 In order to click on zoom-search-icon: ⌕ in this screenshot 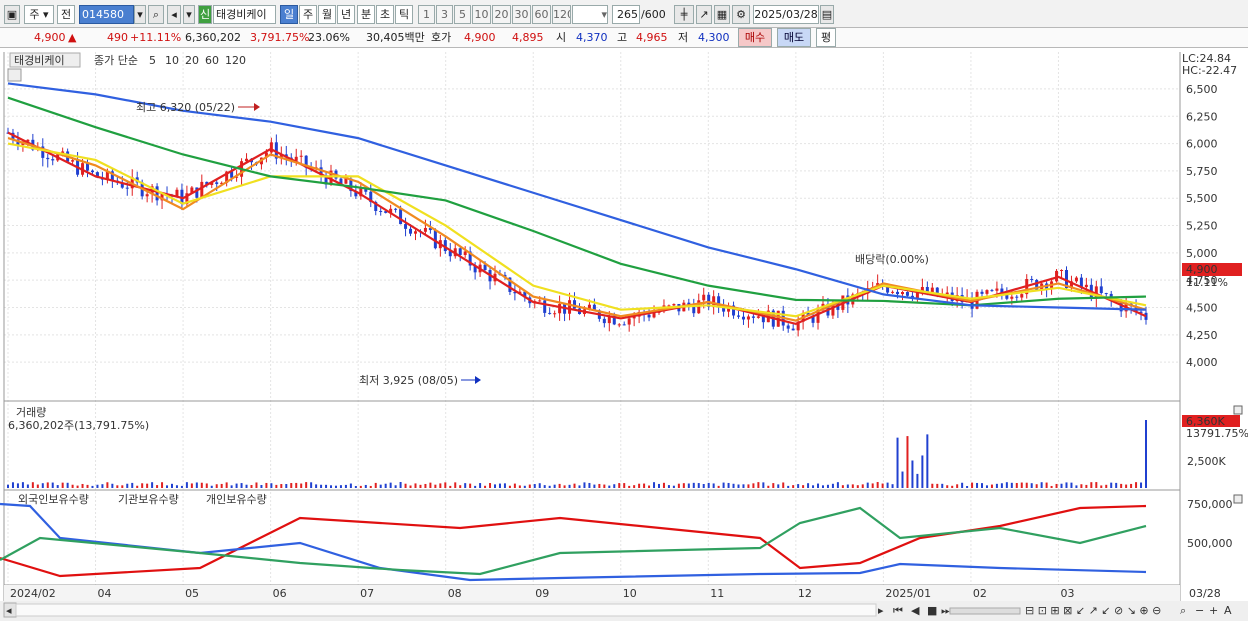, I will do `click(1183, 610)`.